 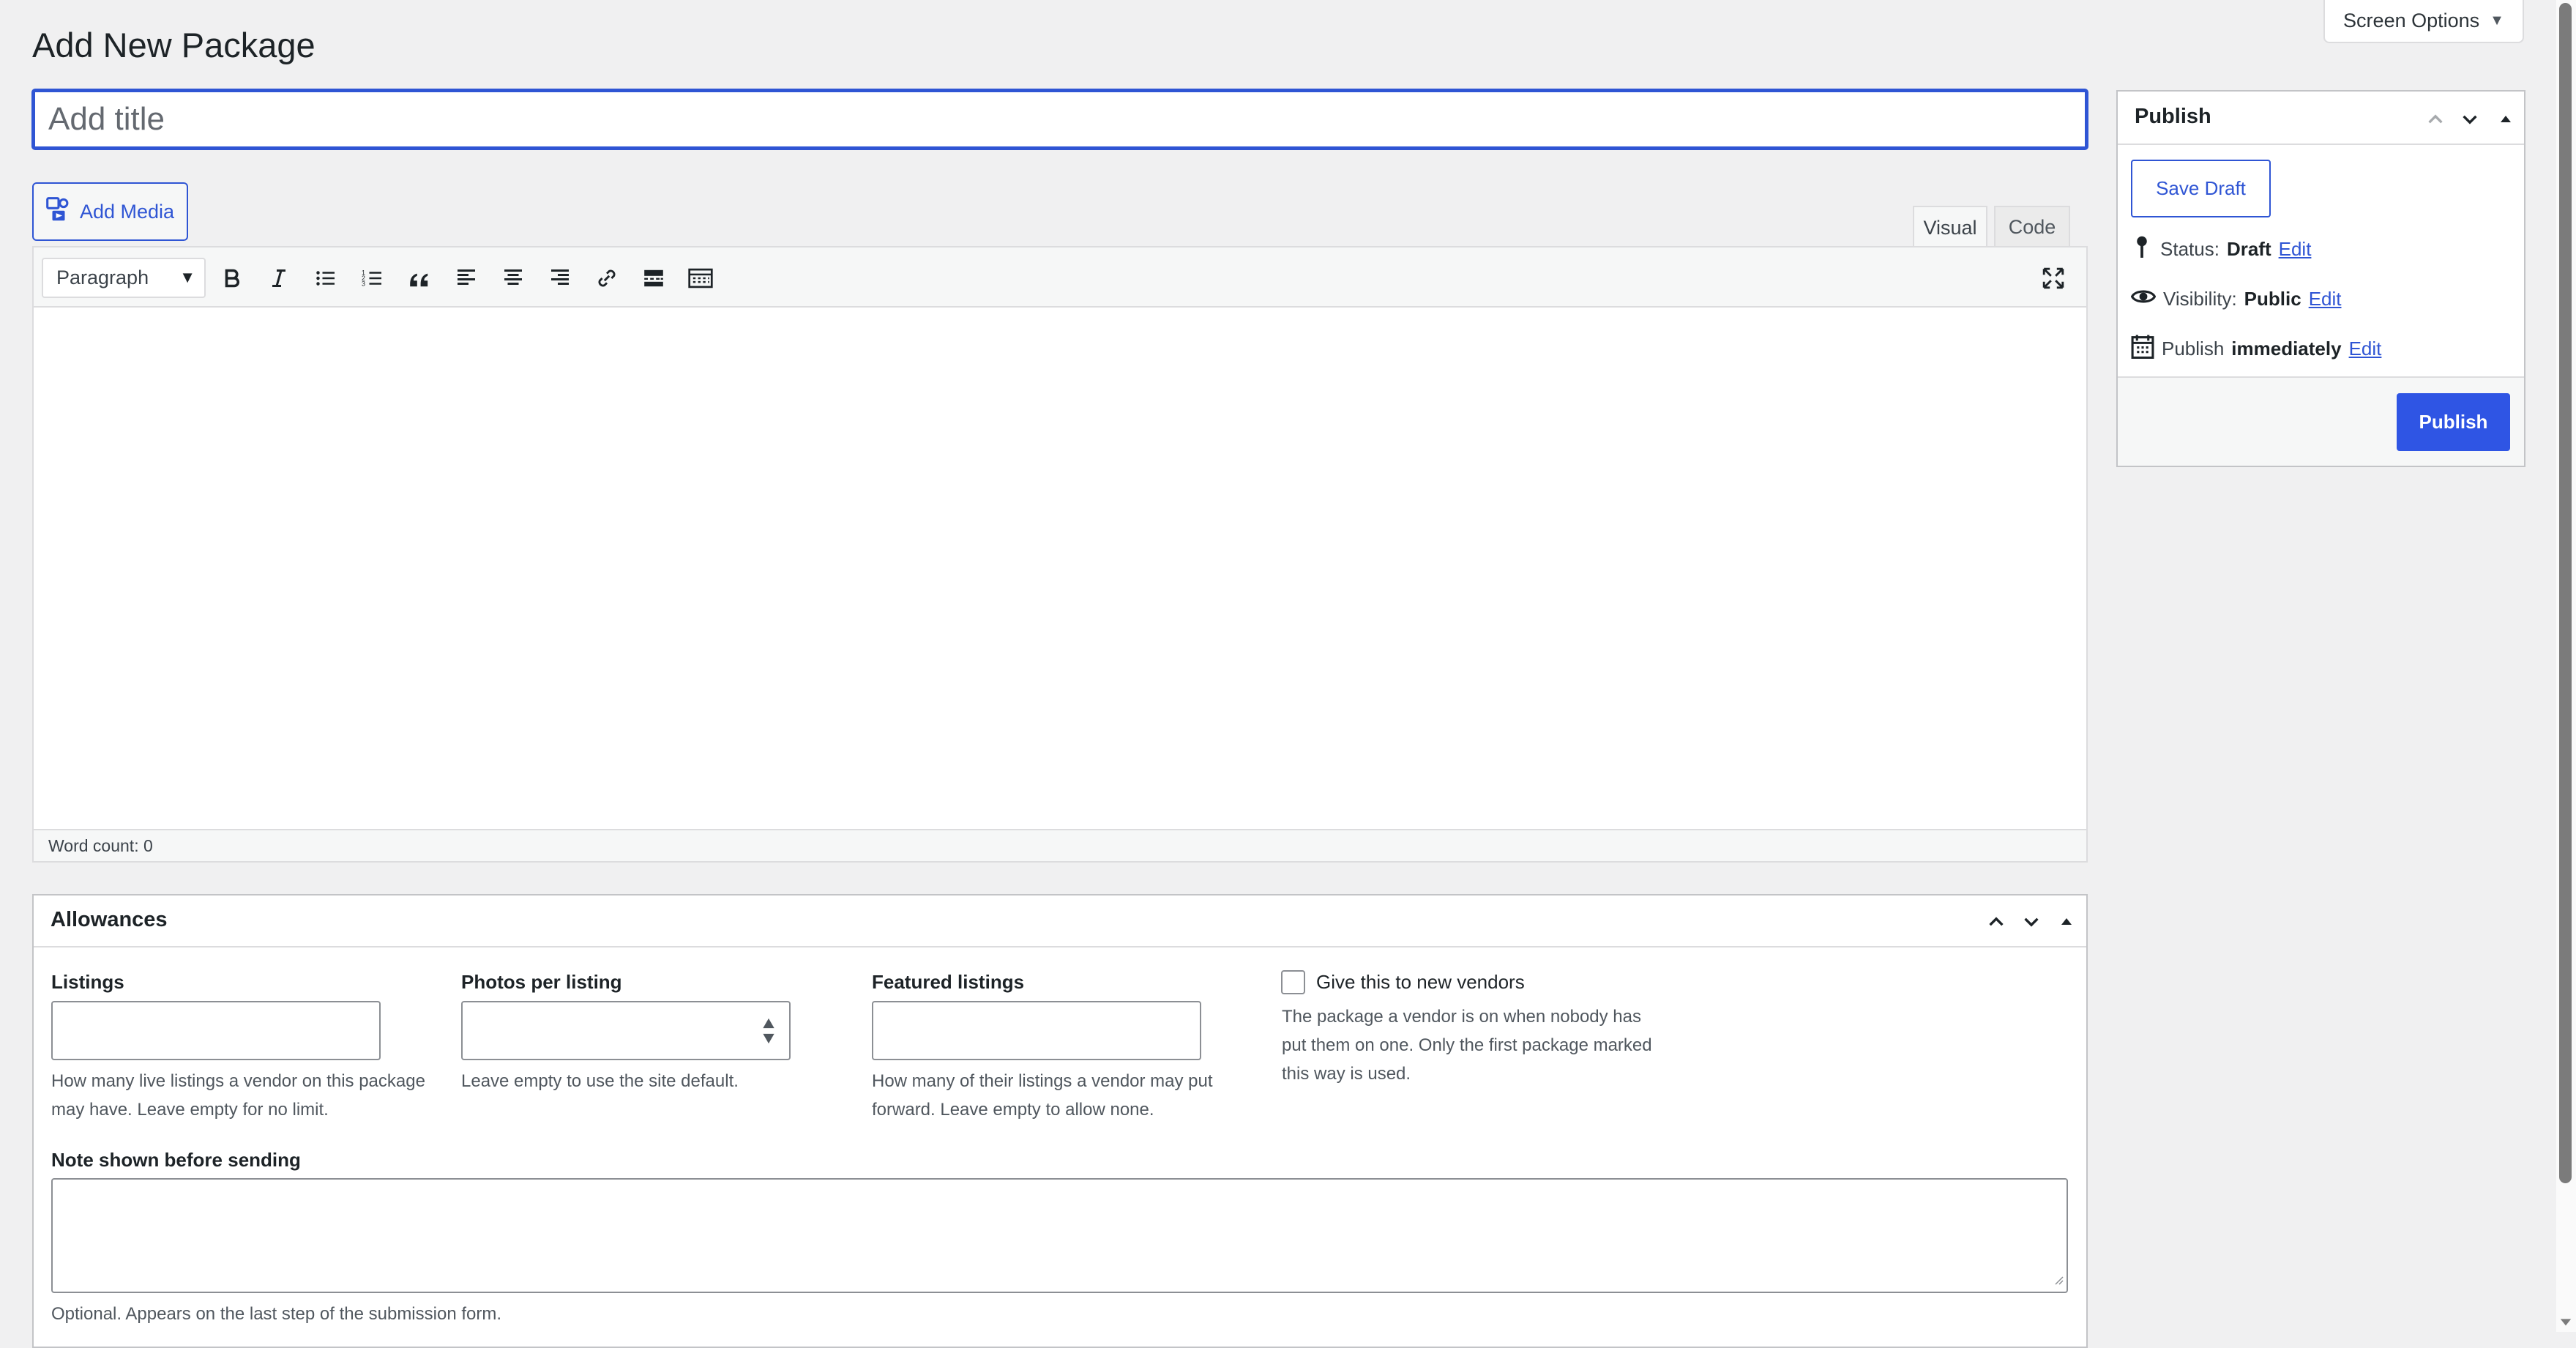 What do you see at coordinates (2032, 226) in the screenshot?
I see `tab-code: Code` at bounding box center [2032, 226].